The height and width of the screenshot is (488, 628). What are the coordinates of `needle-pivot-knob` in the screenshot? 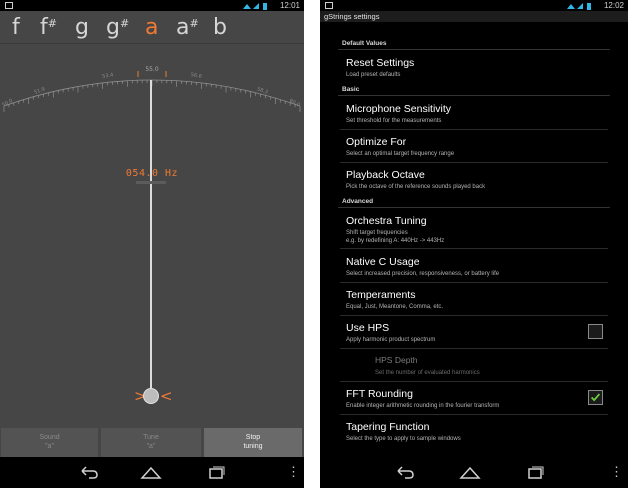 It's located at (151, 396).